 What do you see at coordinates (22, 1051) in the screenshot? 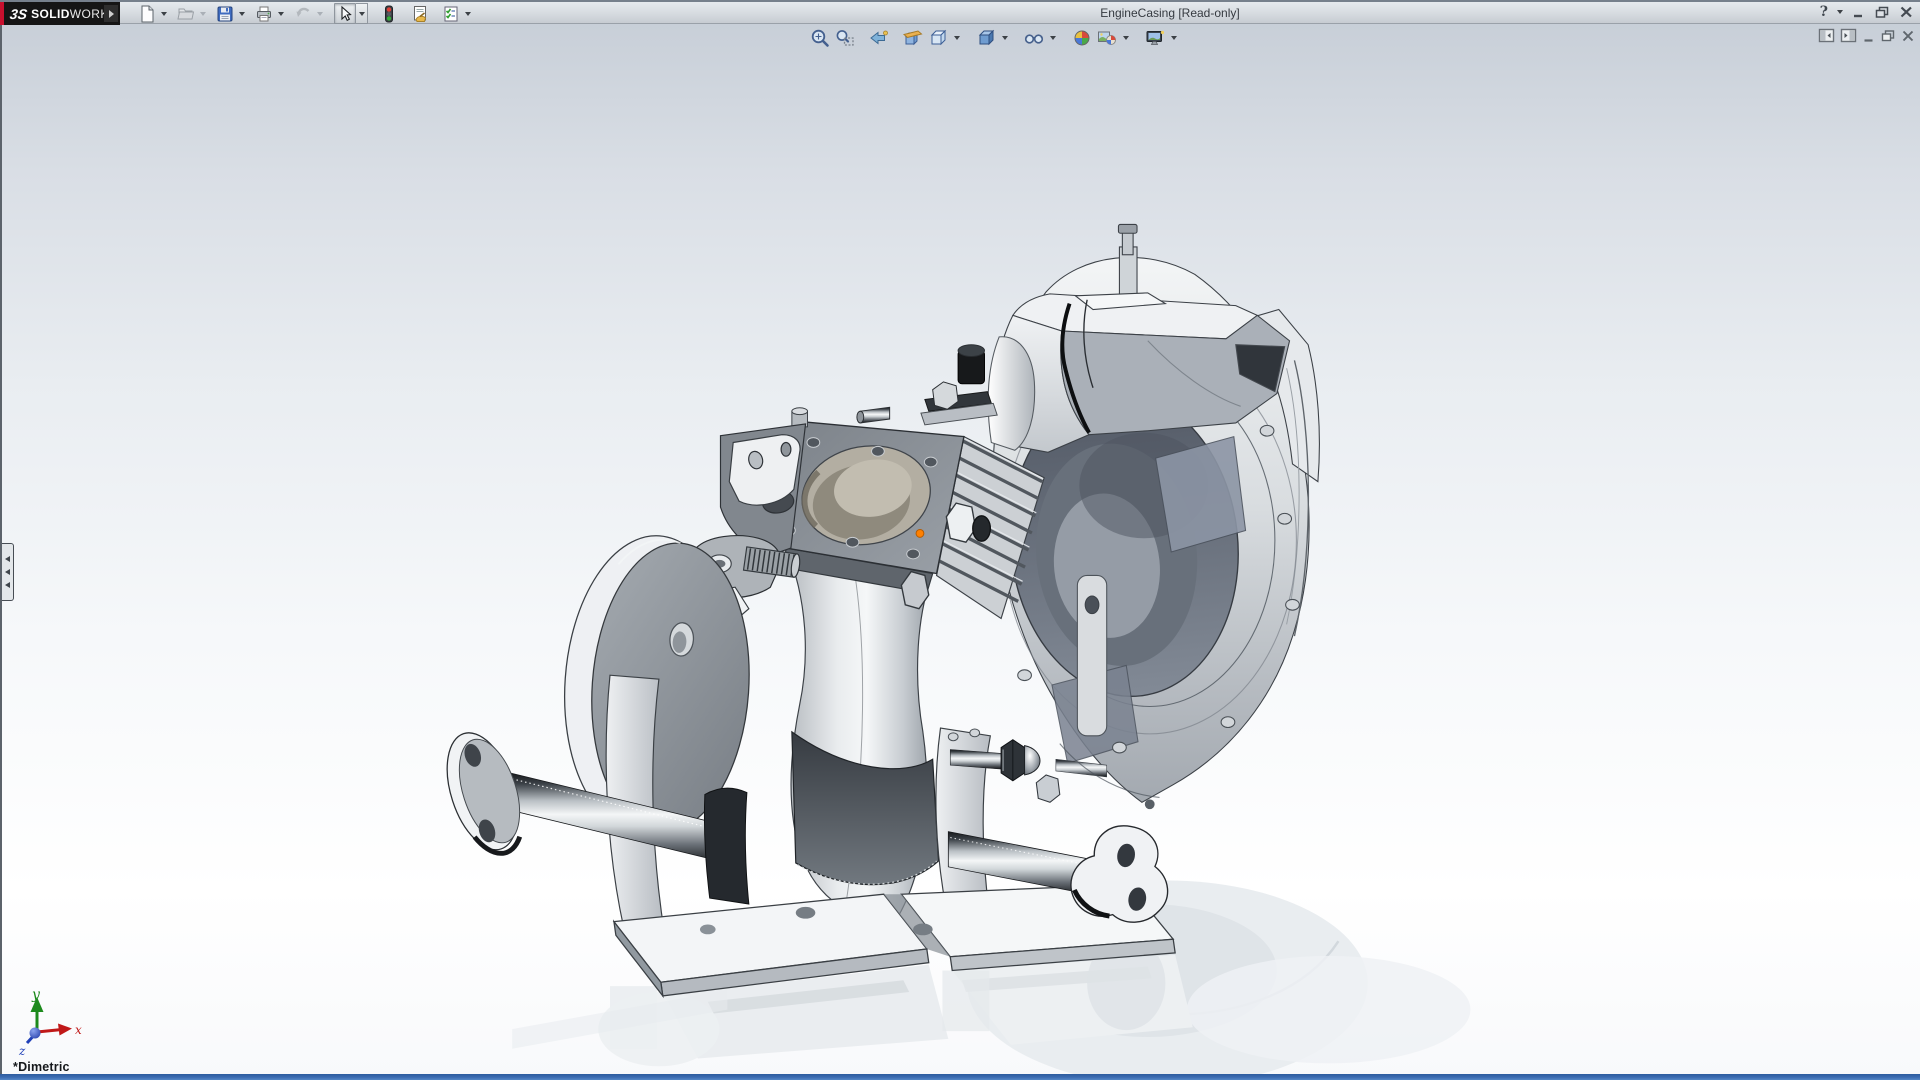
I see `triad-z-label: z` at bounding box center [22, 1051].